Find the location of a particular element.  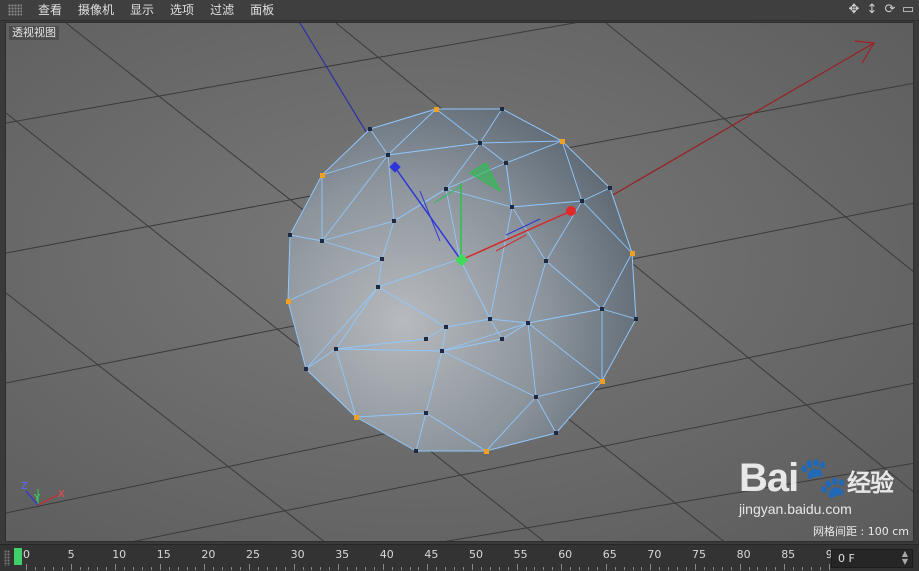

menu-view: 查看 is located at coordinates (50, 10).